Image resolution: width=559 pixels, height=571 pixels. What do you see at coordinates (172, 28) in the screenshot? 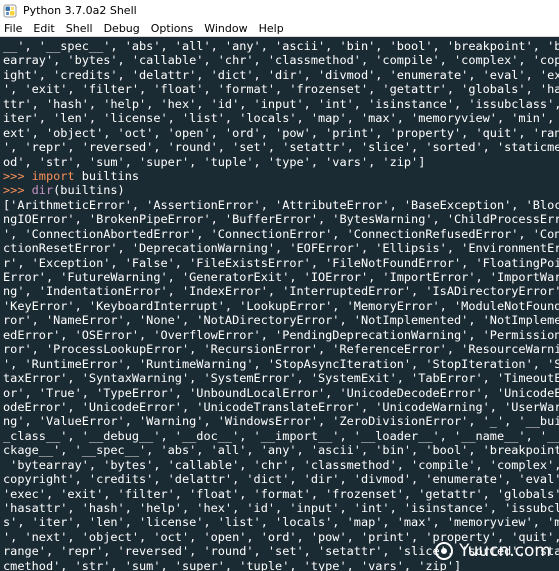
I see `menu-options: Options` at bounding box center [172, 28].